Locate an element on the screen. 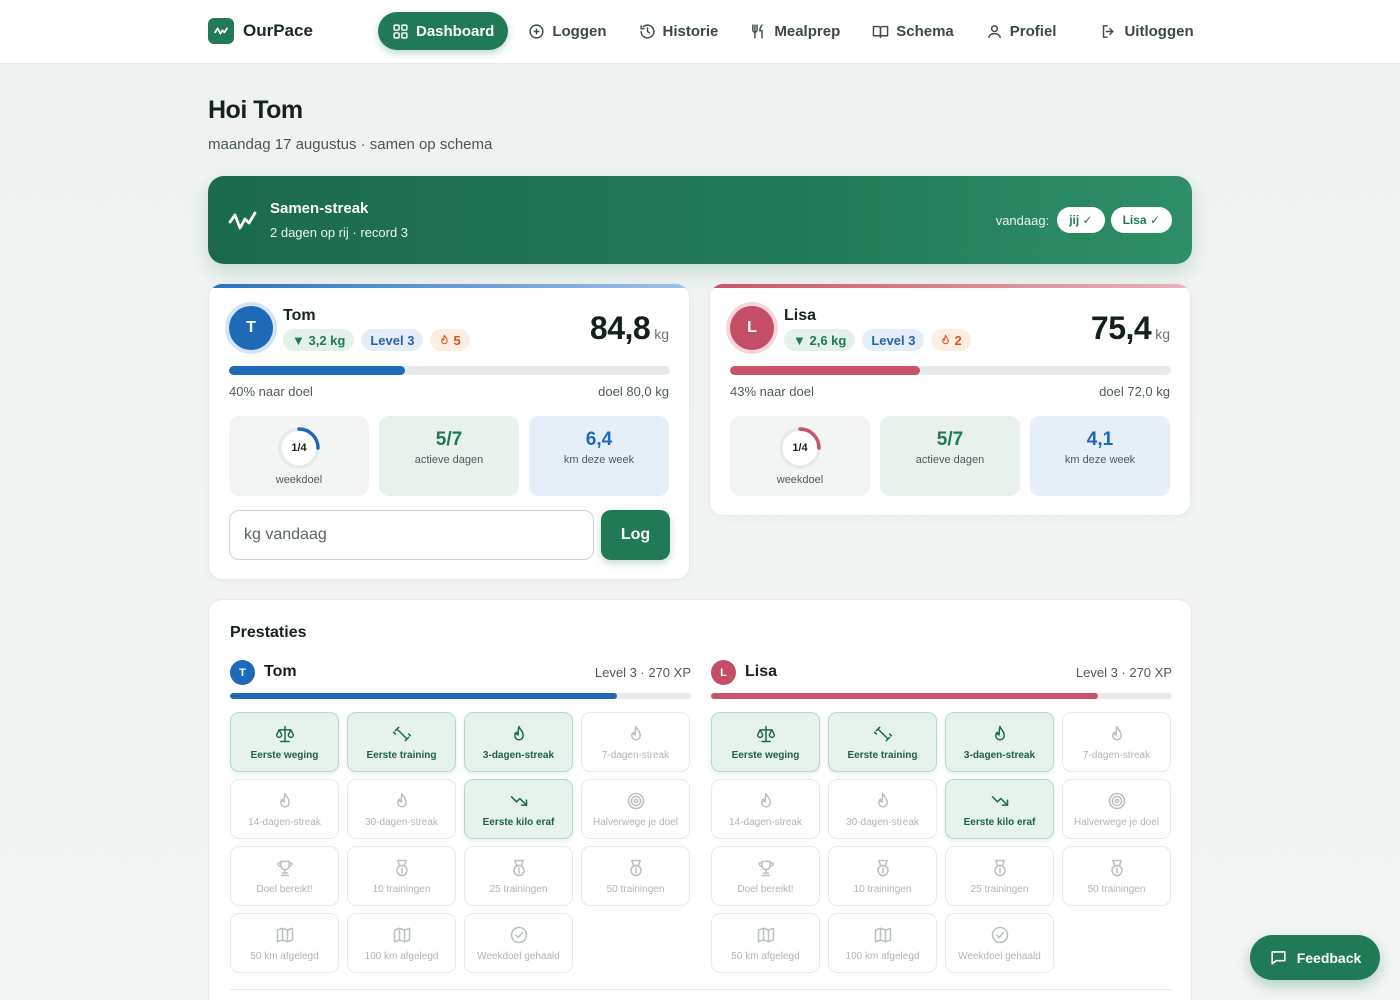  target-icon is located at coordinates (635, 800).